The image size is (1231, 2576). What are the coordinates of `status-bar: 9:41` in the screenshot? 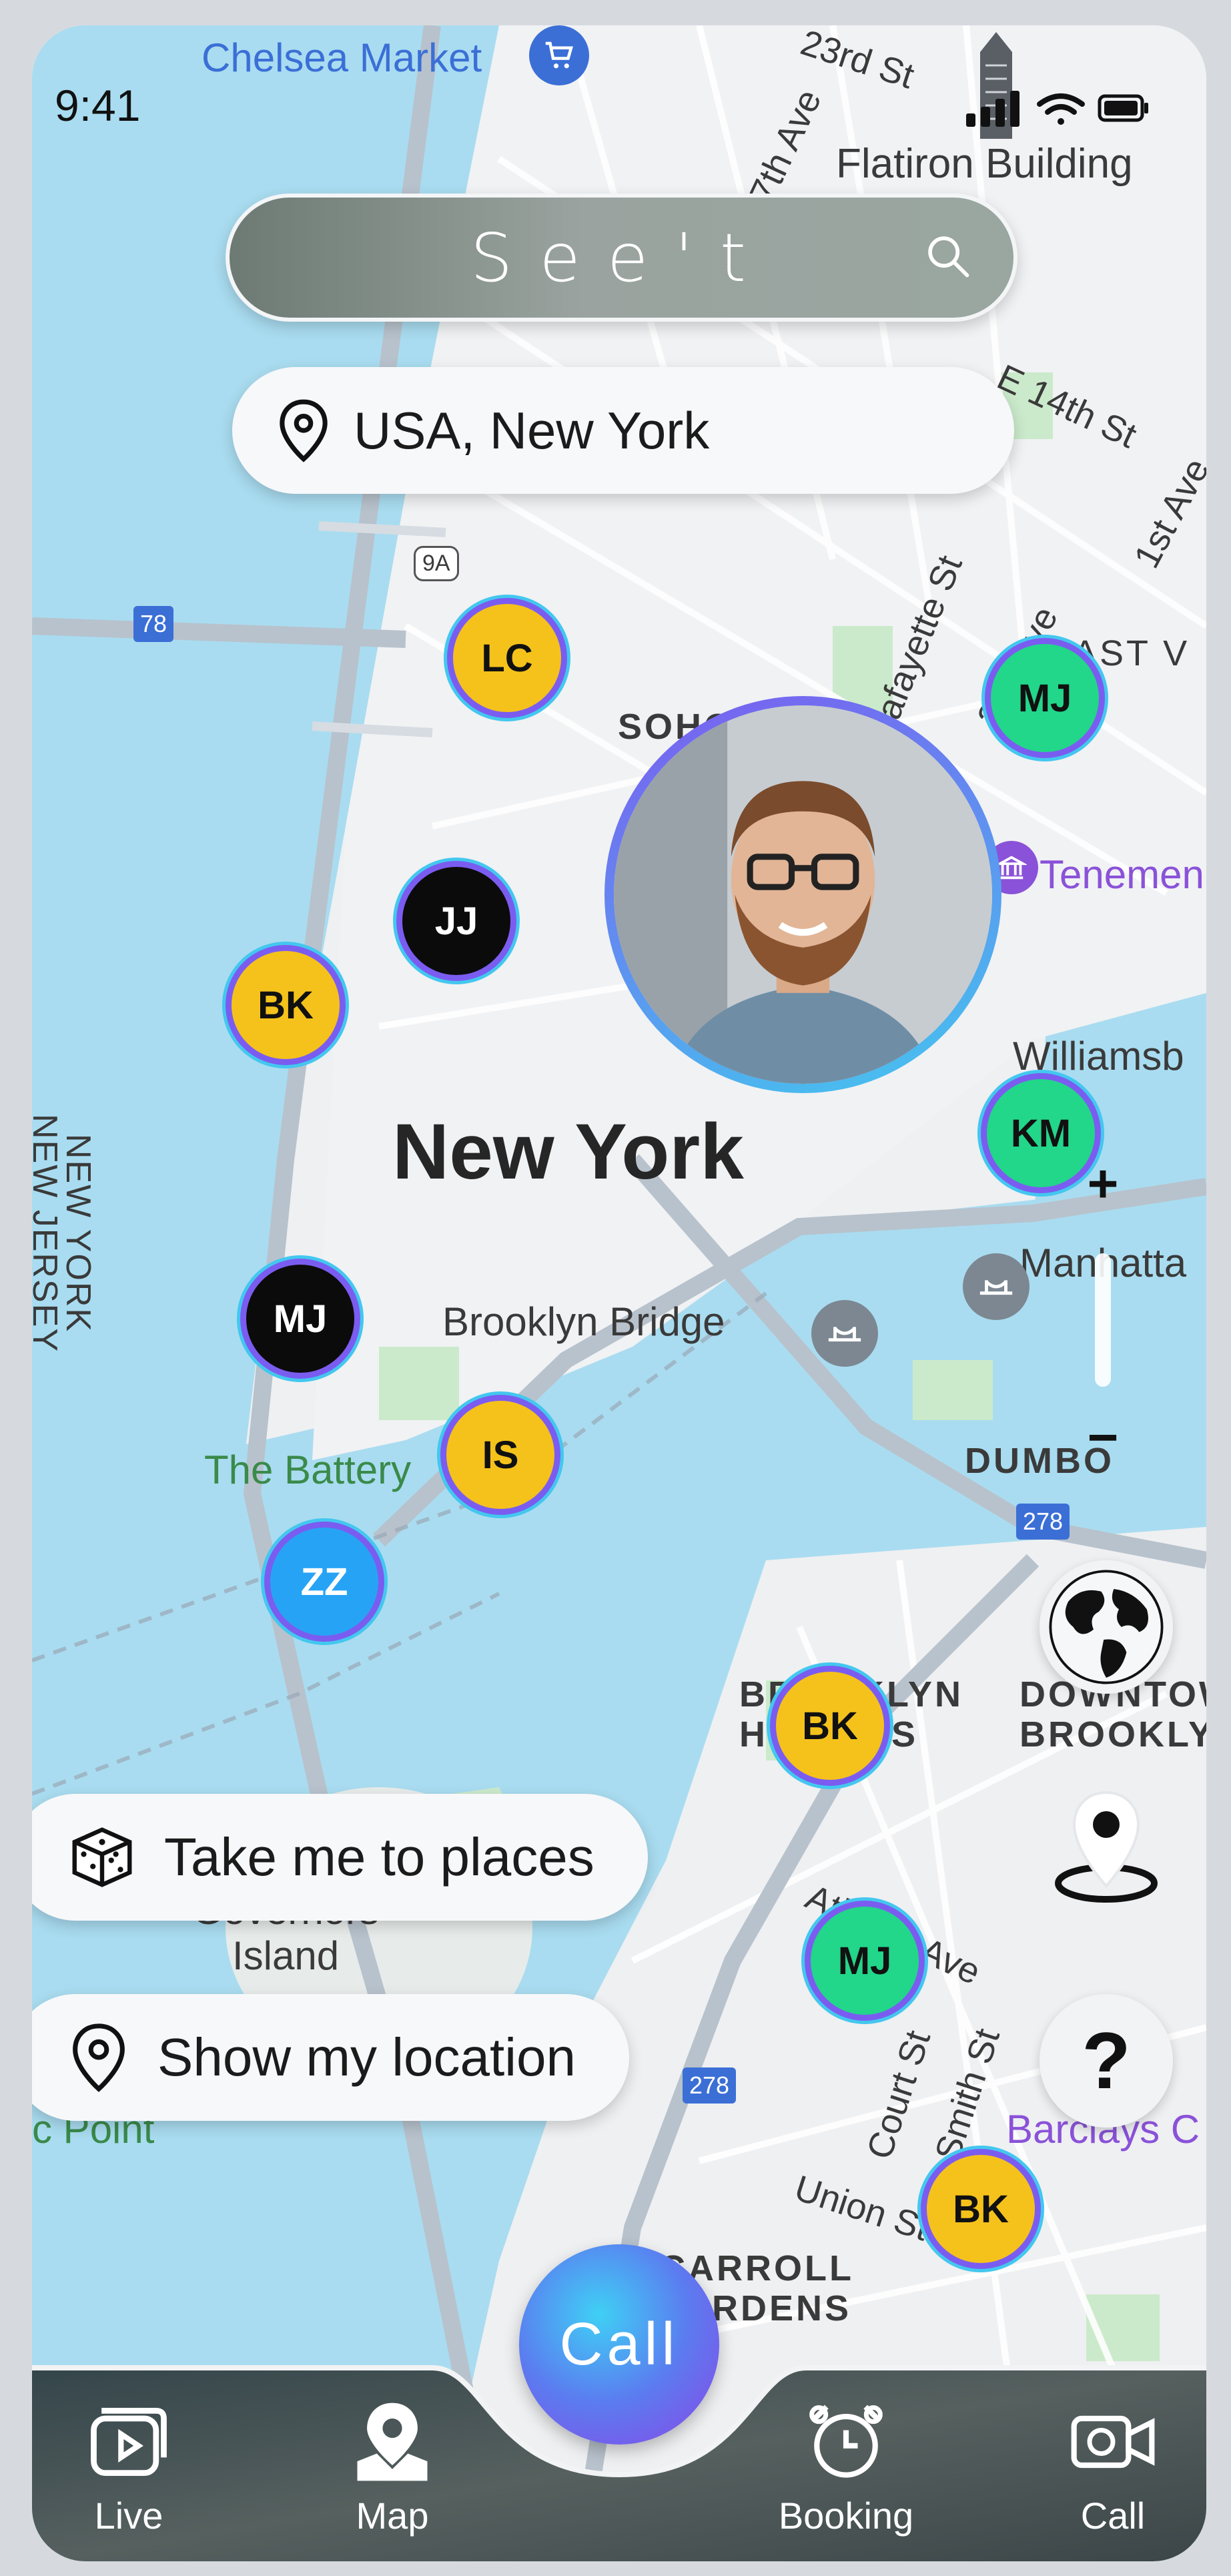 It's located at (619, 105).